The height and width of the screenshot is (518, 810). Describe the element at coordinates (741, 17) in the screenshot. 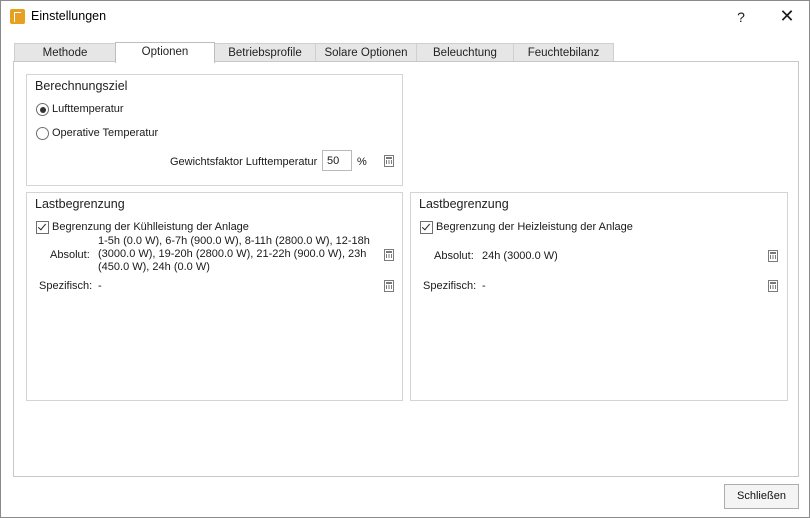

I see `help-button: ?` at that location.